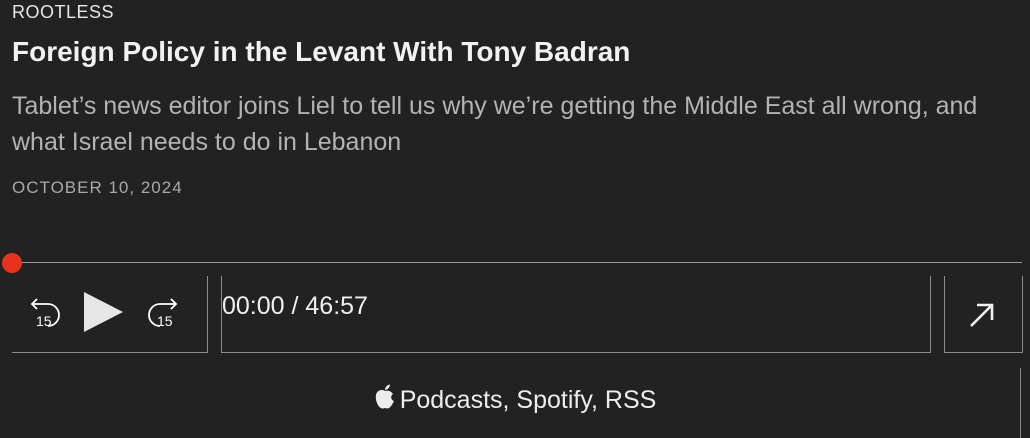 This screenshot has width=1030, height=438. I want to click on skip-back-button: 15, so click(44, 312).